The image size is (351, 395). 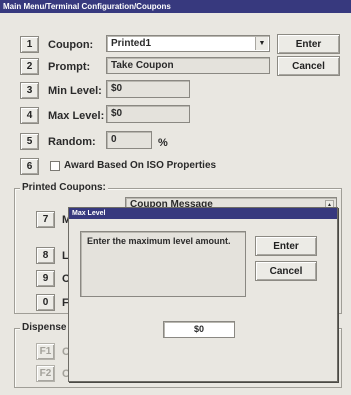 I want to click on random-label: Random:, so click(x=72, y=142).